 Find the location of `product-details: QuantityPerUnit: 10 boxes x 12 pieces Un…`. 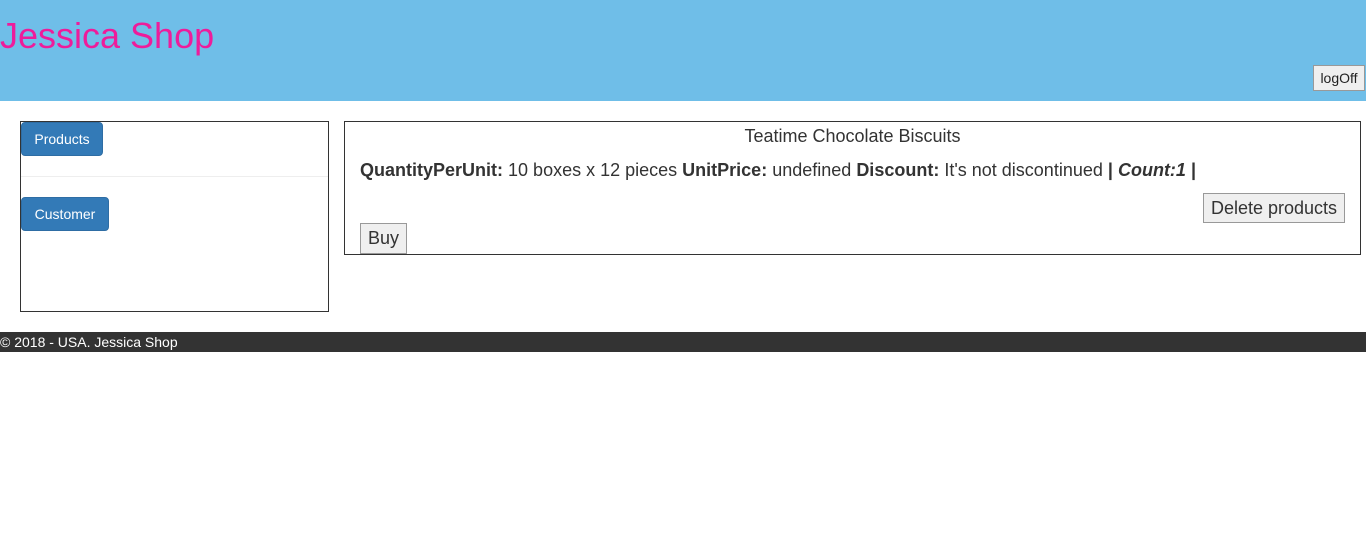

product-details: QuantityPerUnit: 10 boxes x 12 pieces Un… is located at coordinates (778, 170).